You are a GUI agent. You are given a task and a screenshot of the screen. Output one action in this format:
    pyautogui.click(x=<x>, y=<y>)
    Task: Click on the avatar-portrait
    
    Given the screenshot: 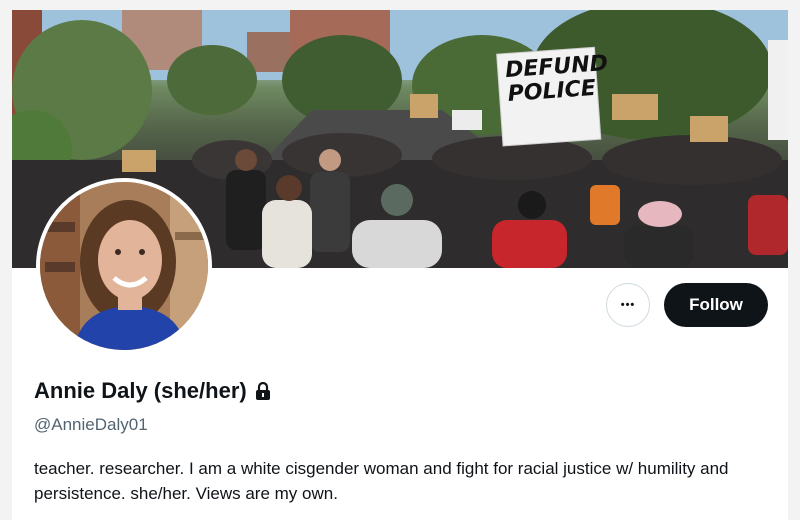 What is the action you would take?
    pyautogui.click(x=124, y=266)
    